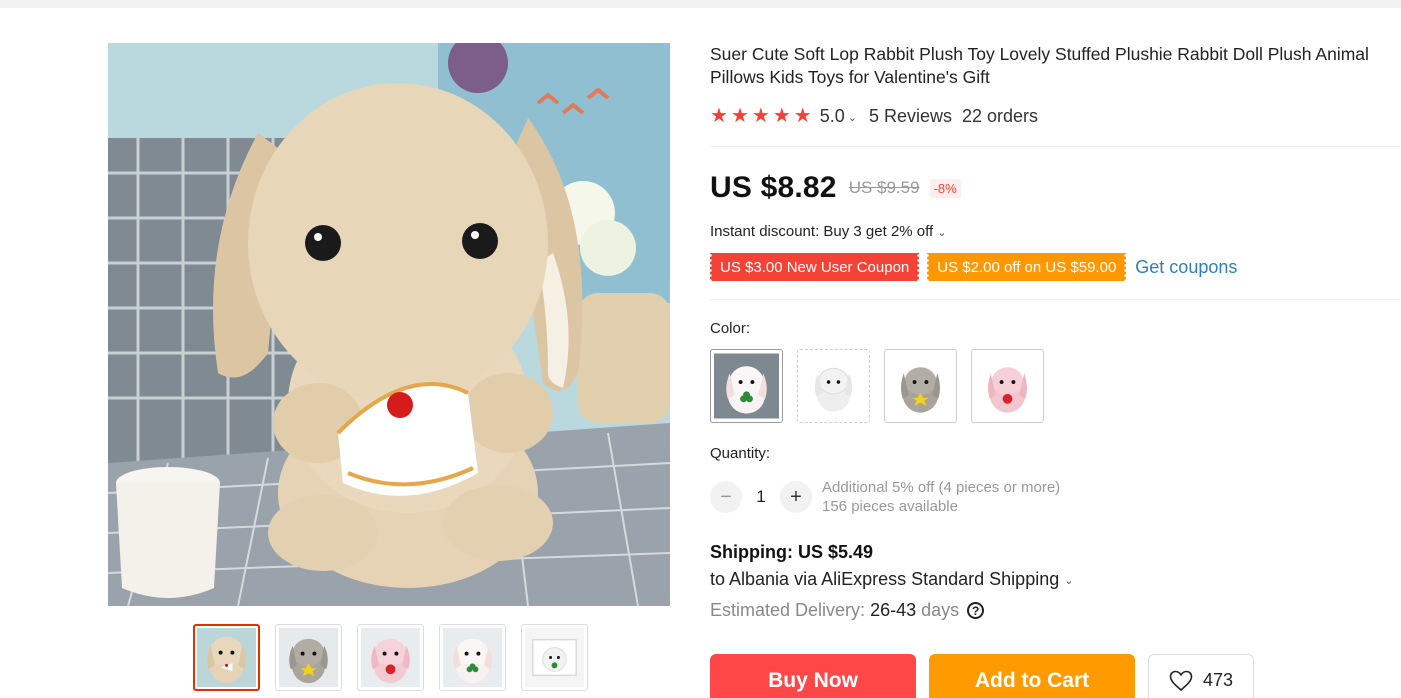 Image resolution: width=1401 pixels, height=698 pixels. I want to click on color-label: Color:, so click(730, 328).